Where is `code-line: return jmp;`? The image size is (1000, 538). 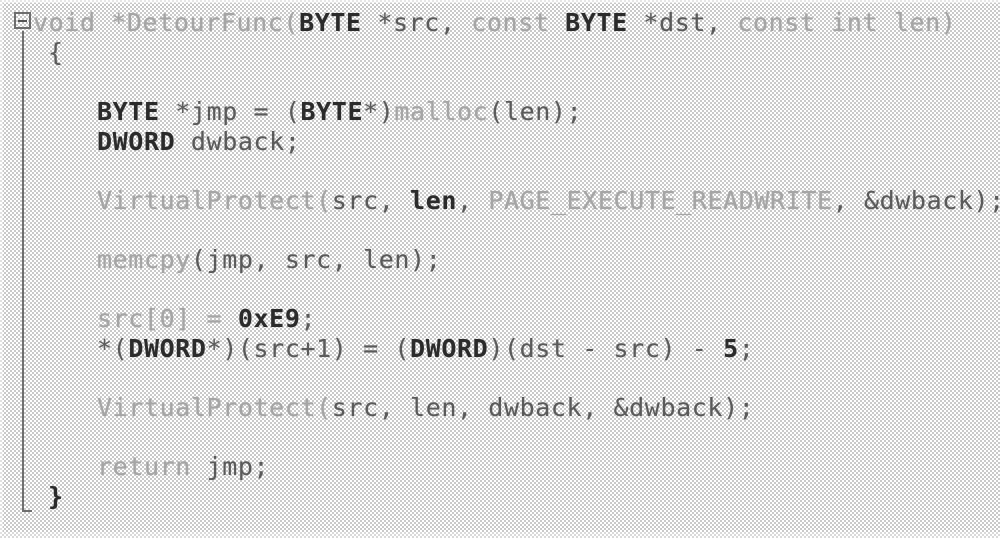 code-line: return jmp; is located at coordinates (183, 467).